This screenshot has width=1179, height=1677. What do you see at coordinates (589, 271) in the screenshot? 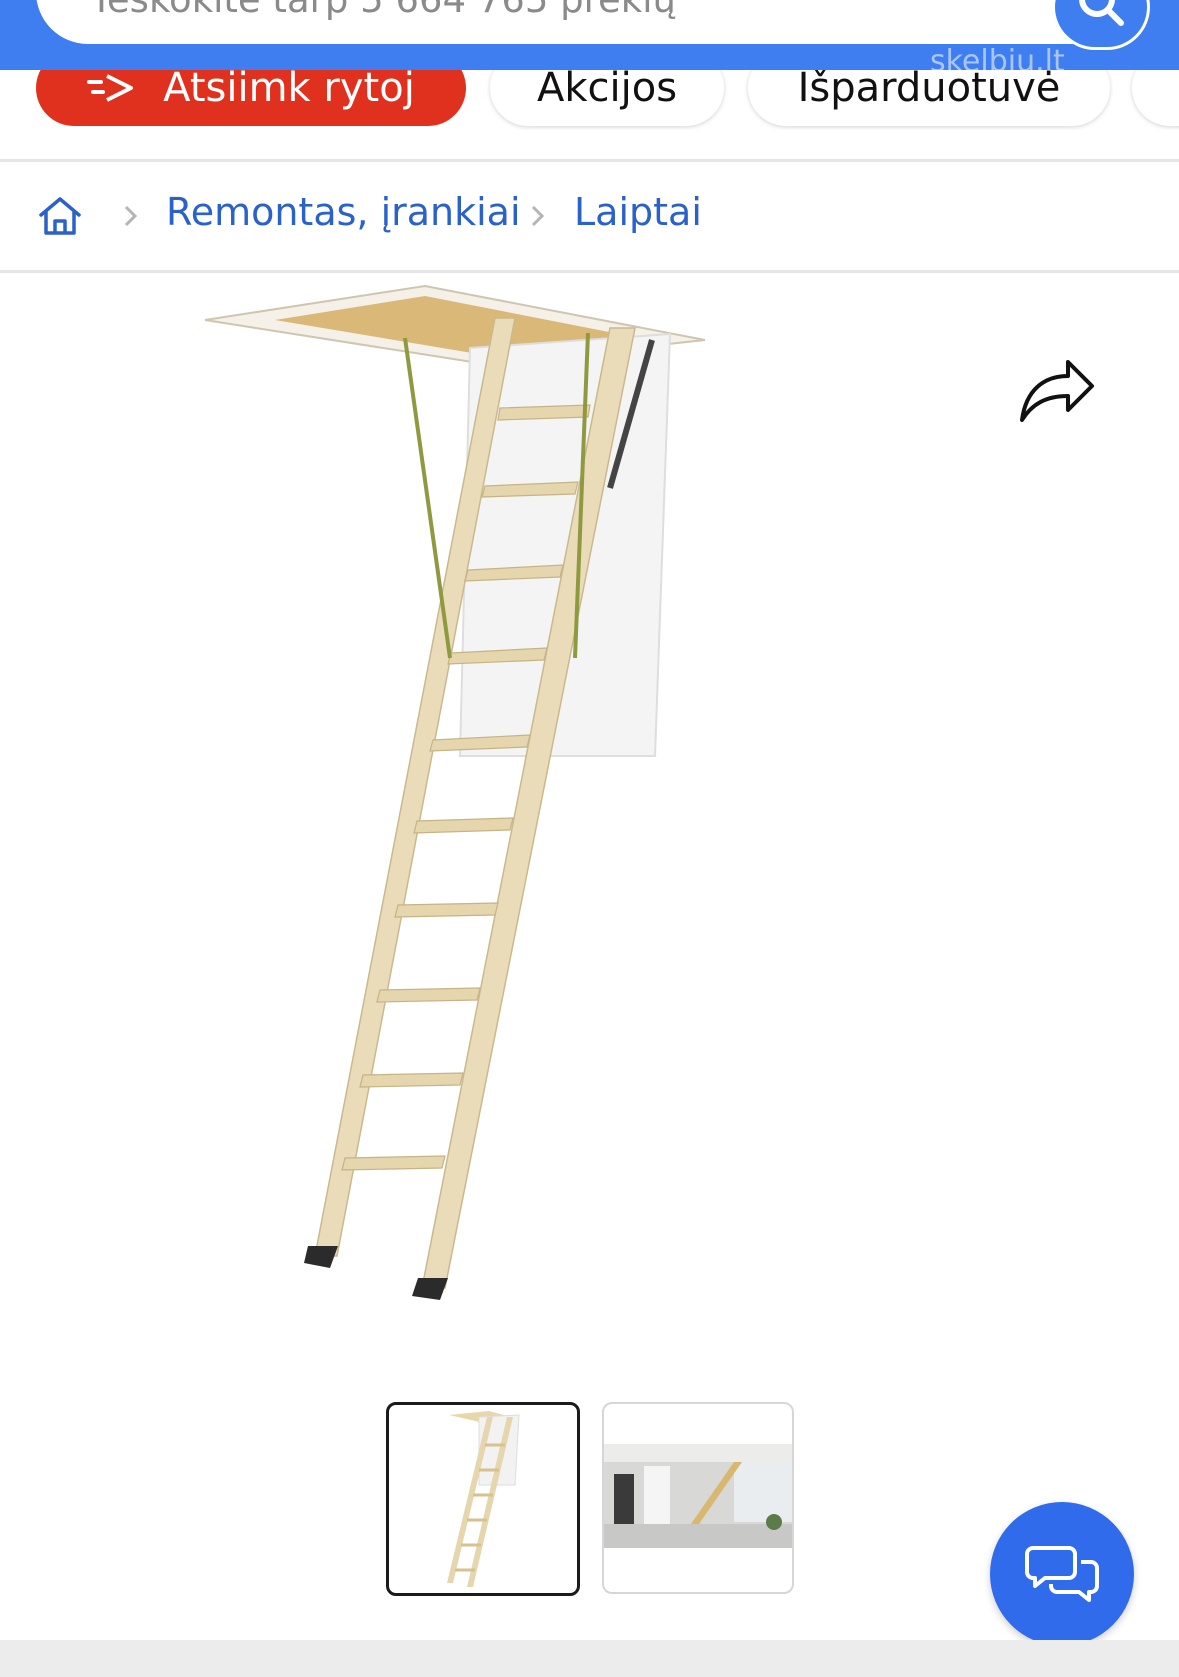
I see `divider` at bounding box center [589, 271].